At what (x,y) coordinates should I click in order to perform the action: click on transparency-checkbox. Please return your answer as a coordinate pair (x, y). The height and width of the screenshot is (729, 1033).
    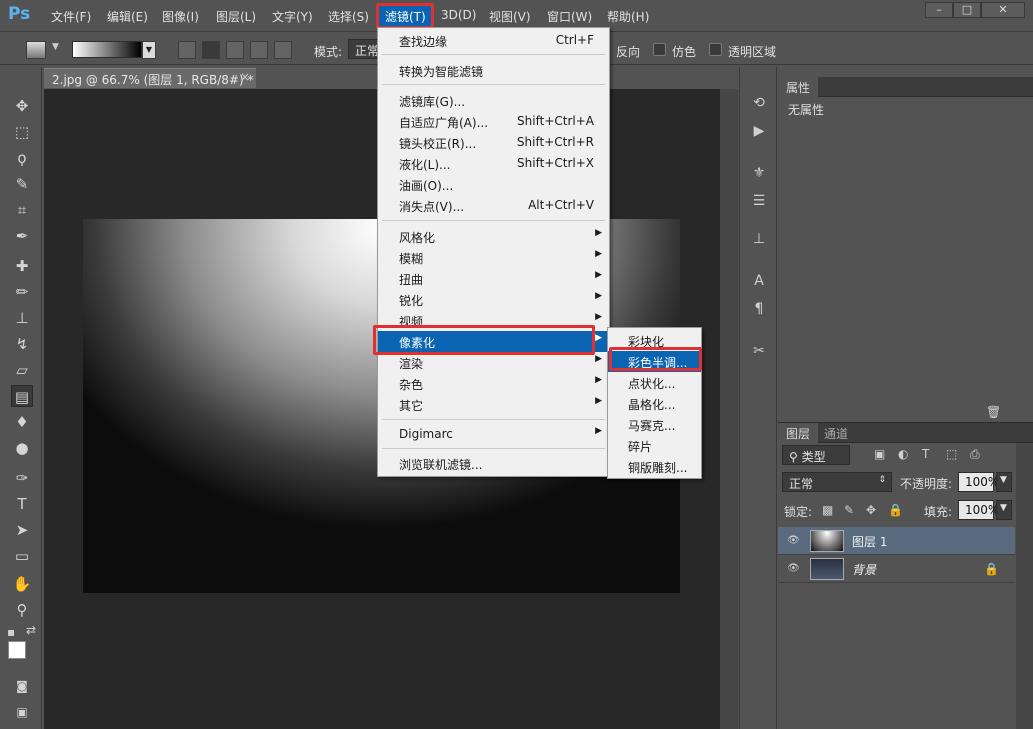
    Looking at the image, I should click on (715, 49).